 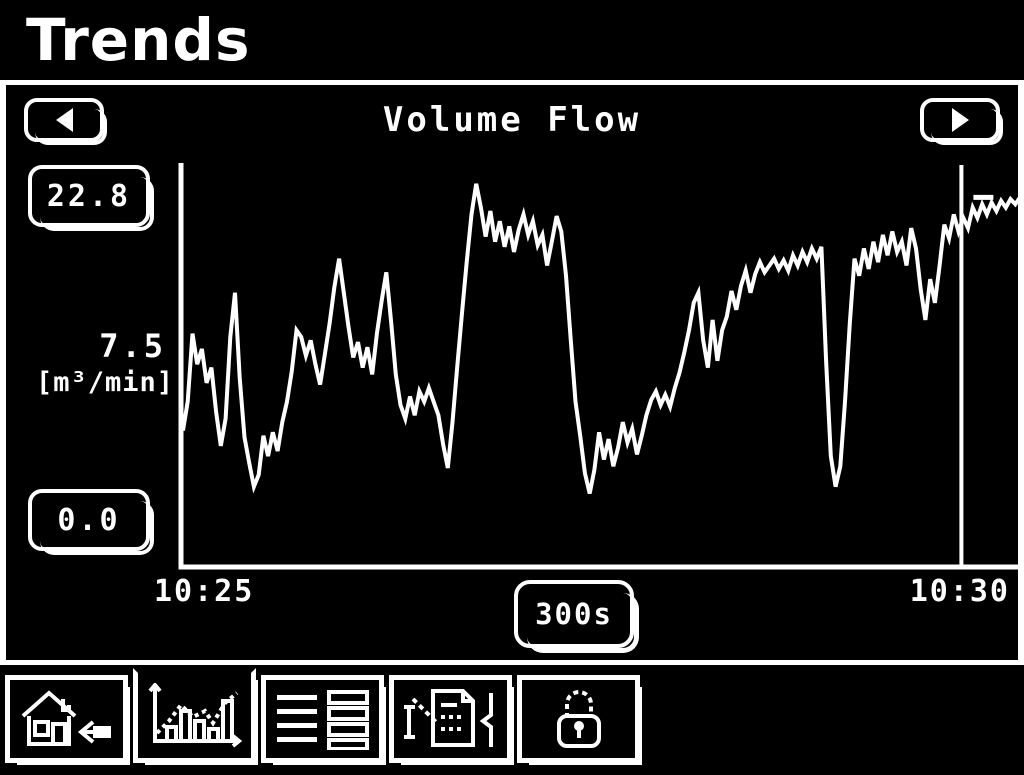 I want to click on home-button, so click(x=67, y=720).